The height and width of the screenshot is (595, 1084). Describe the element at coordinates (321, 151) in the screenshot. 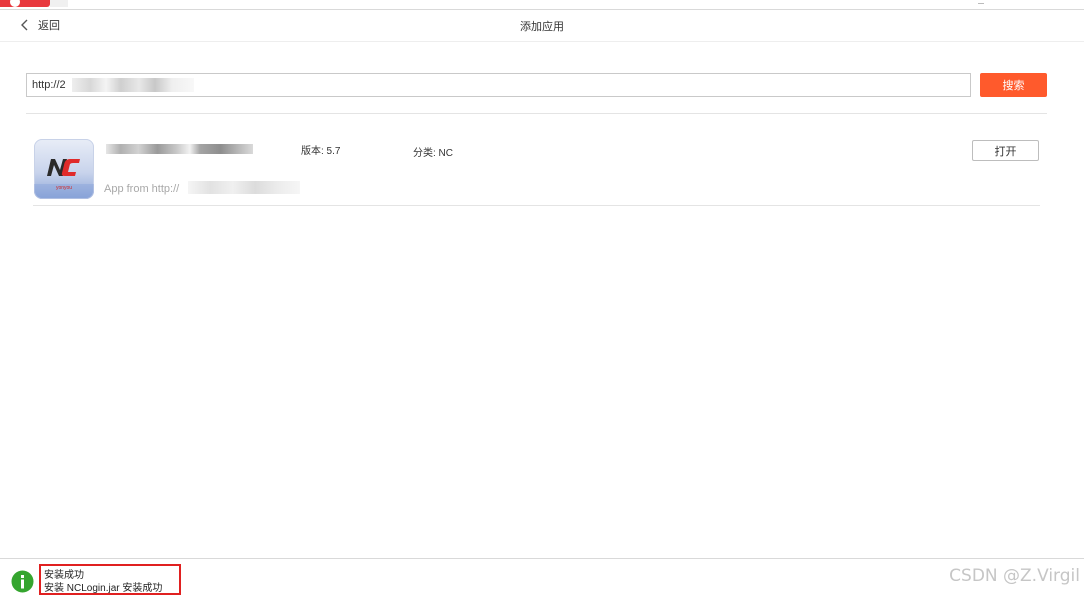

I see `app-version: 版本: 5.7` at that location.